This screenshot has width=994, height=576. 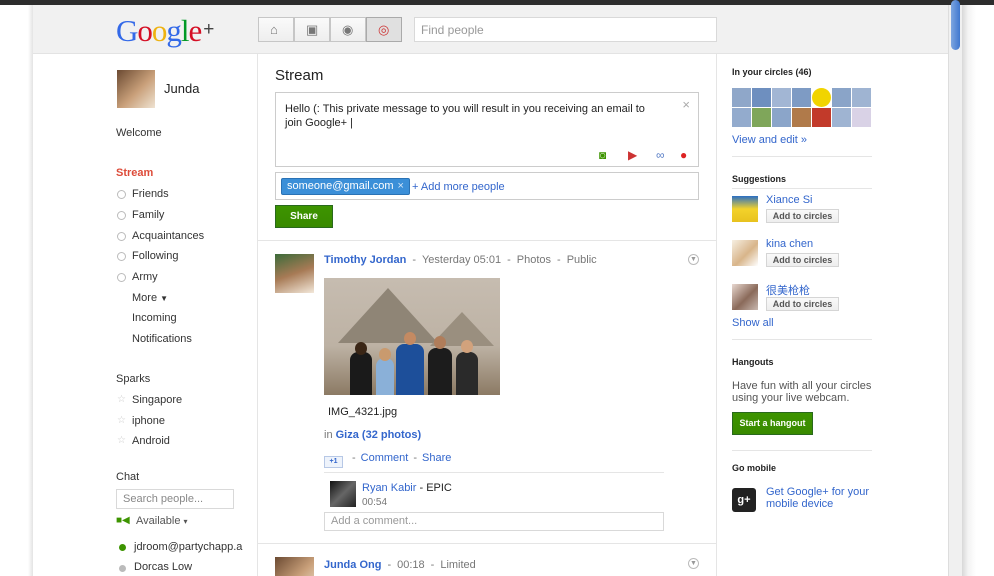 I want to click on share-with-field: someone@gmail.com × + Add more people, so click(x=487, y=186).